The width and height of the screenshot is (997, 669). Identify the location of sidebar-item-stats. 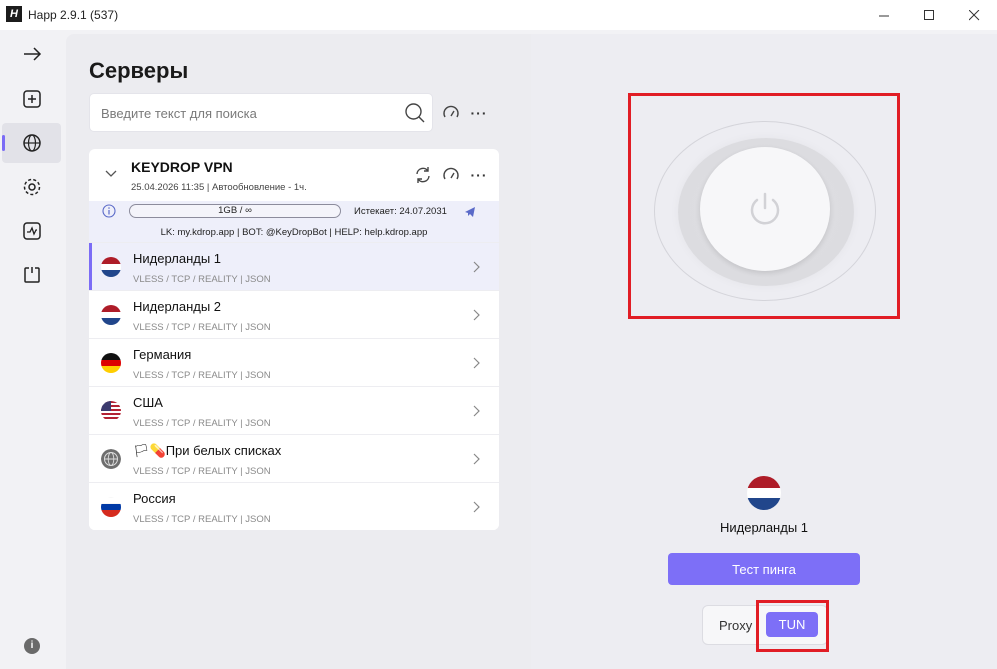
(31, 231).